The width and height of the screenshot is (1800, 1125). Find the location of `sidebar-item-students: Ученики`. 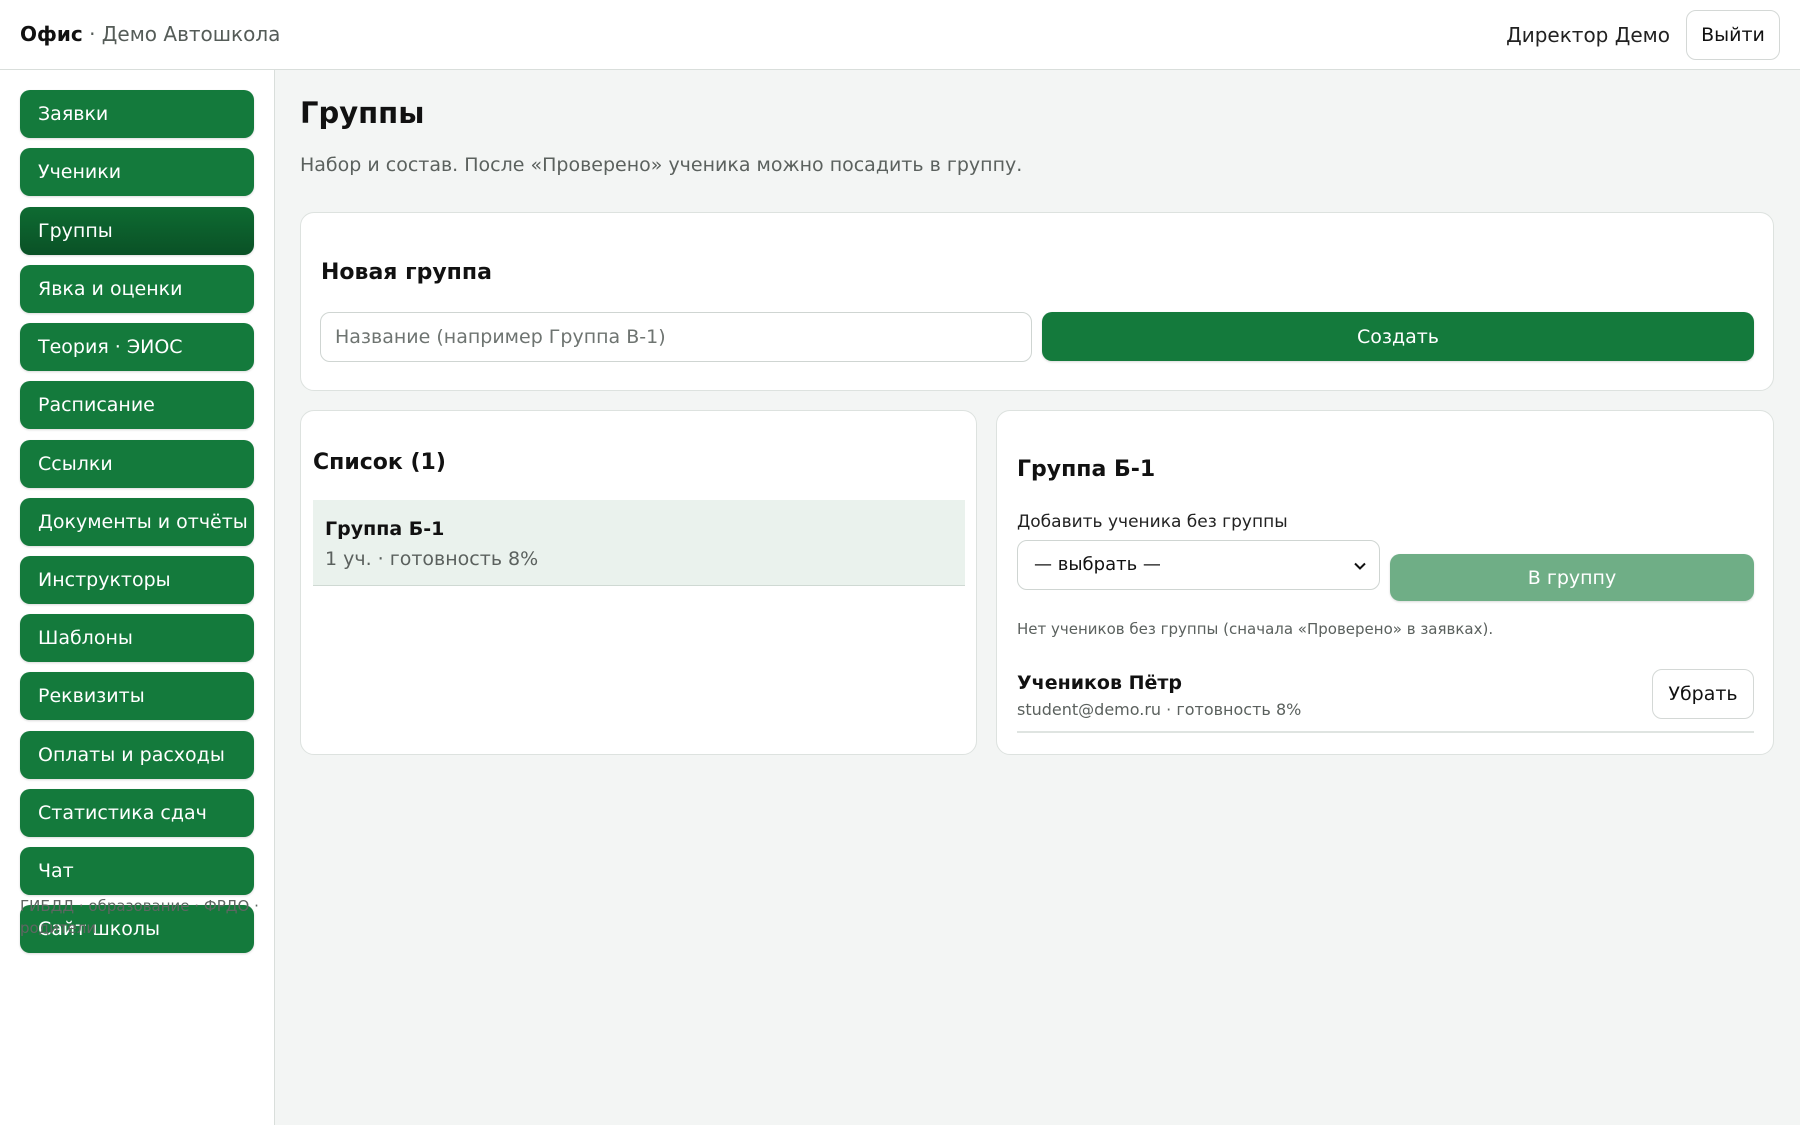

sidebar-item-students: Ученики is located at coordinates (137, 172).